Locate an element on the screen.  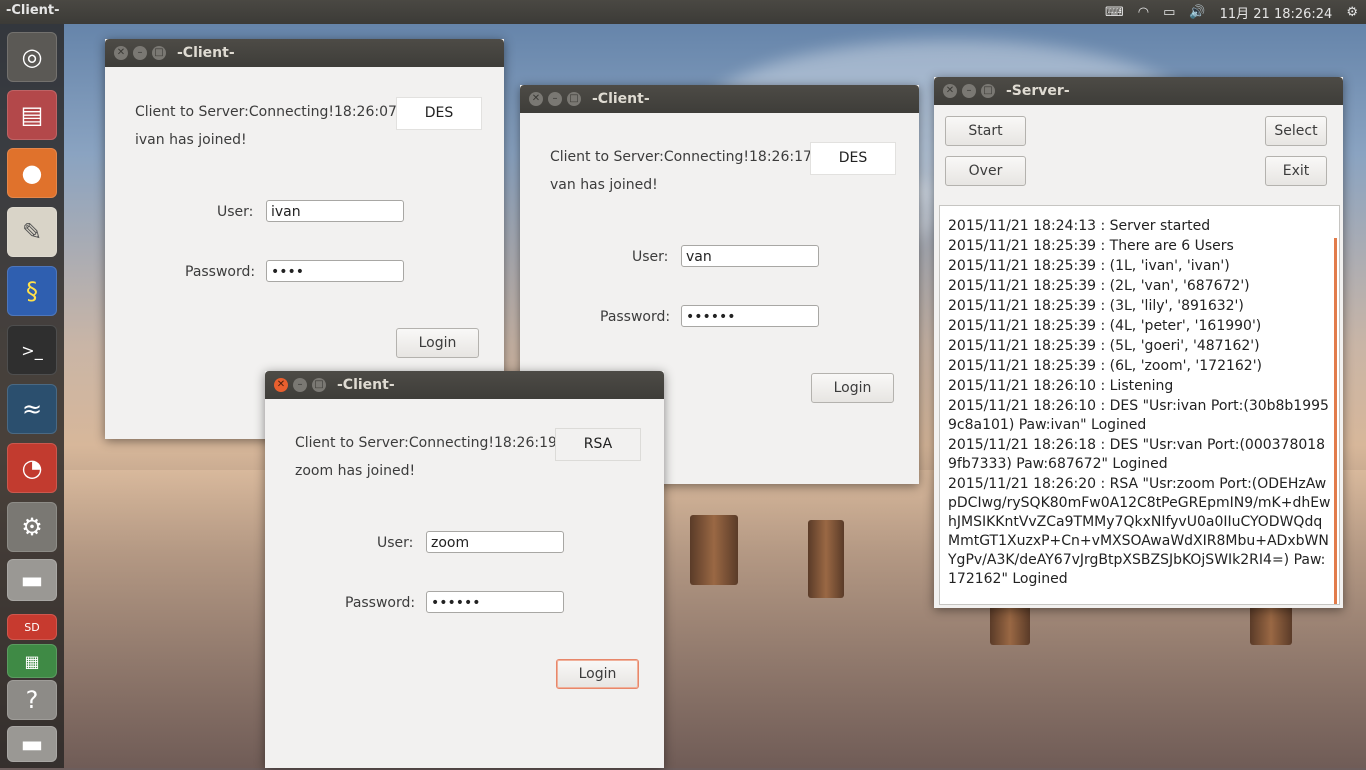
file-manager-icon: ▤ is located at coordinates (32, 115).